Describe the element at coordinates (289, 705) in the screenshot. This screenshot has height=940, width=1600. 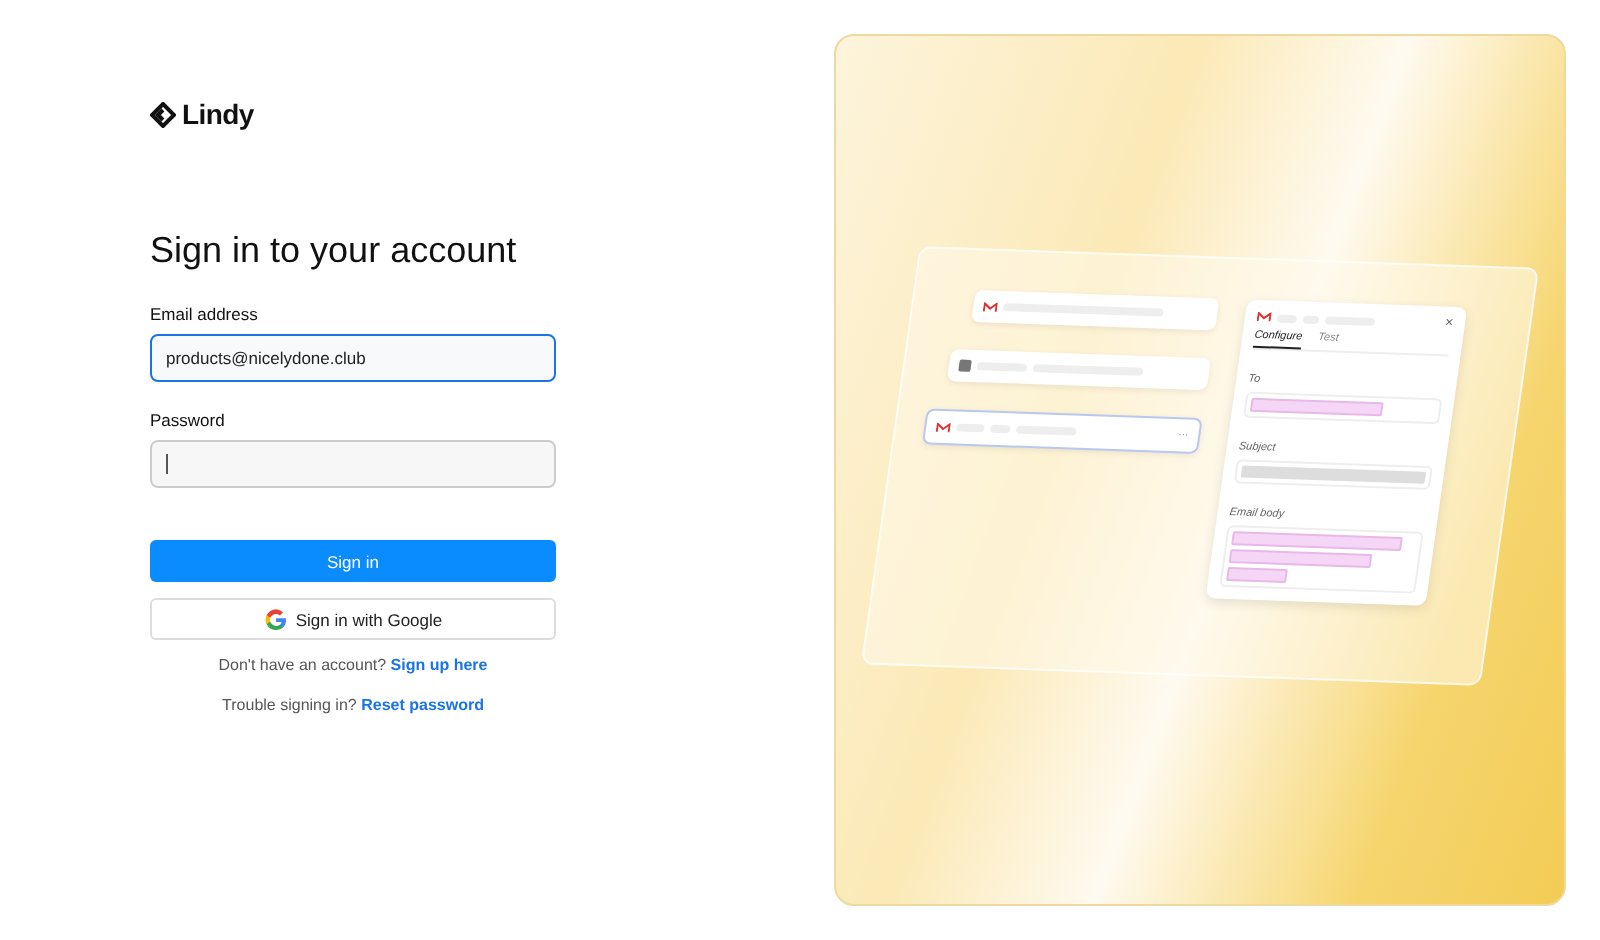
I see `trouble-prompt: Trouble signing in?` at that location.